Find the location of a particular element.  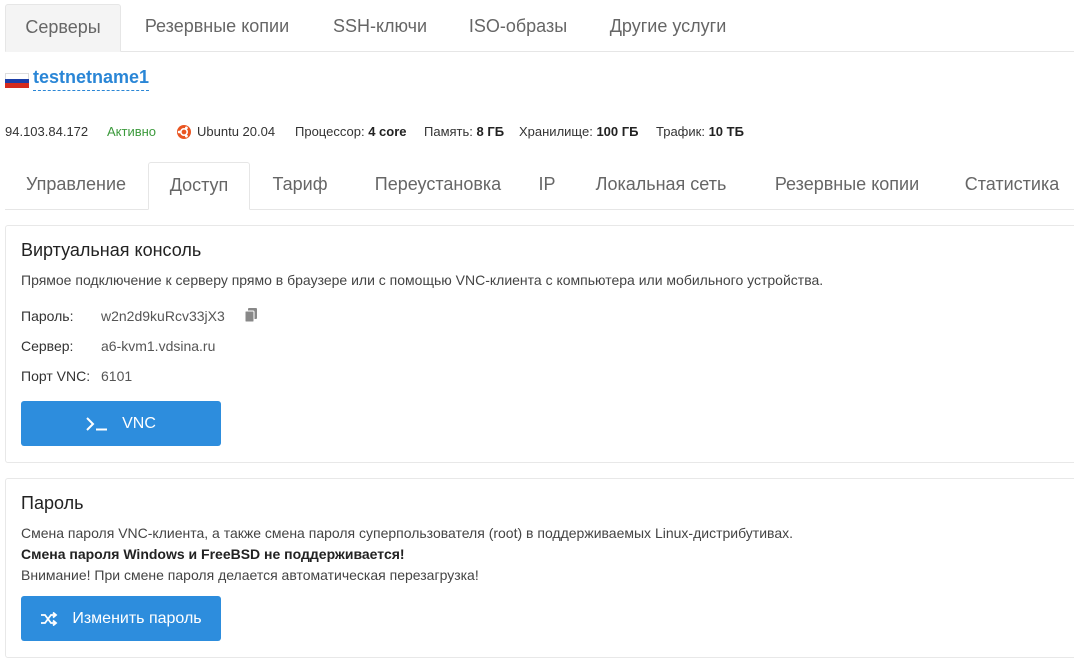

tab-reinstall: Переустановка is located at coordinates (438, 185).